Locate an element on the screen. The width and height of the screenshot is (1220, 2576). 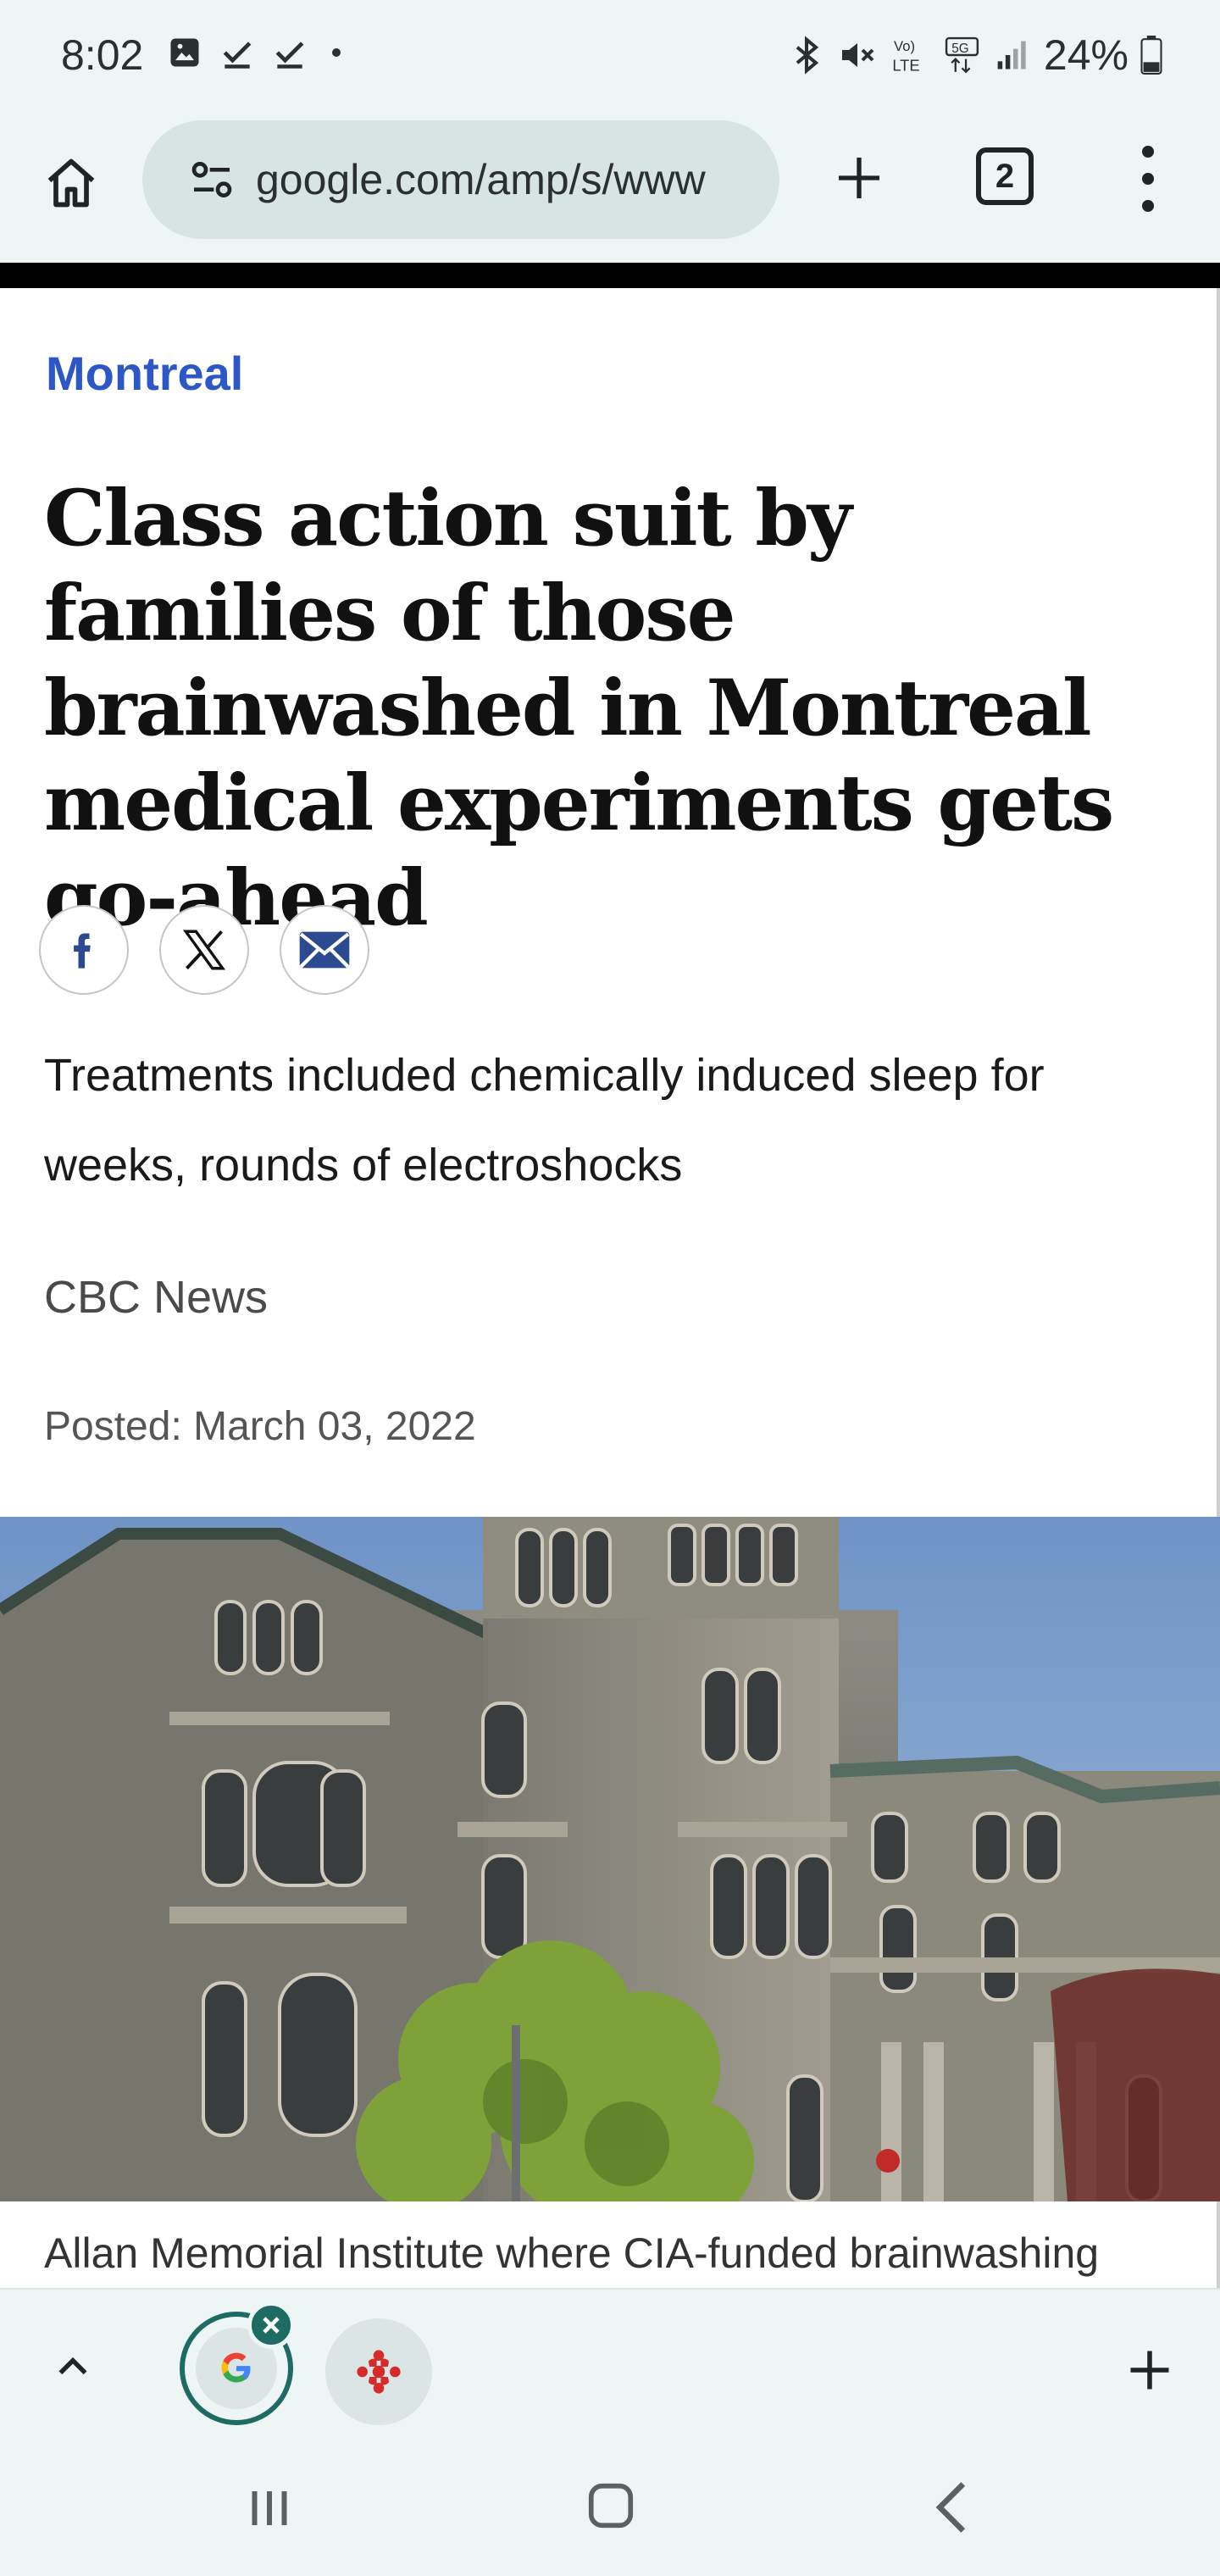
system-nav-bar is located at coordinates (610, 2508).